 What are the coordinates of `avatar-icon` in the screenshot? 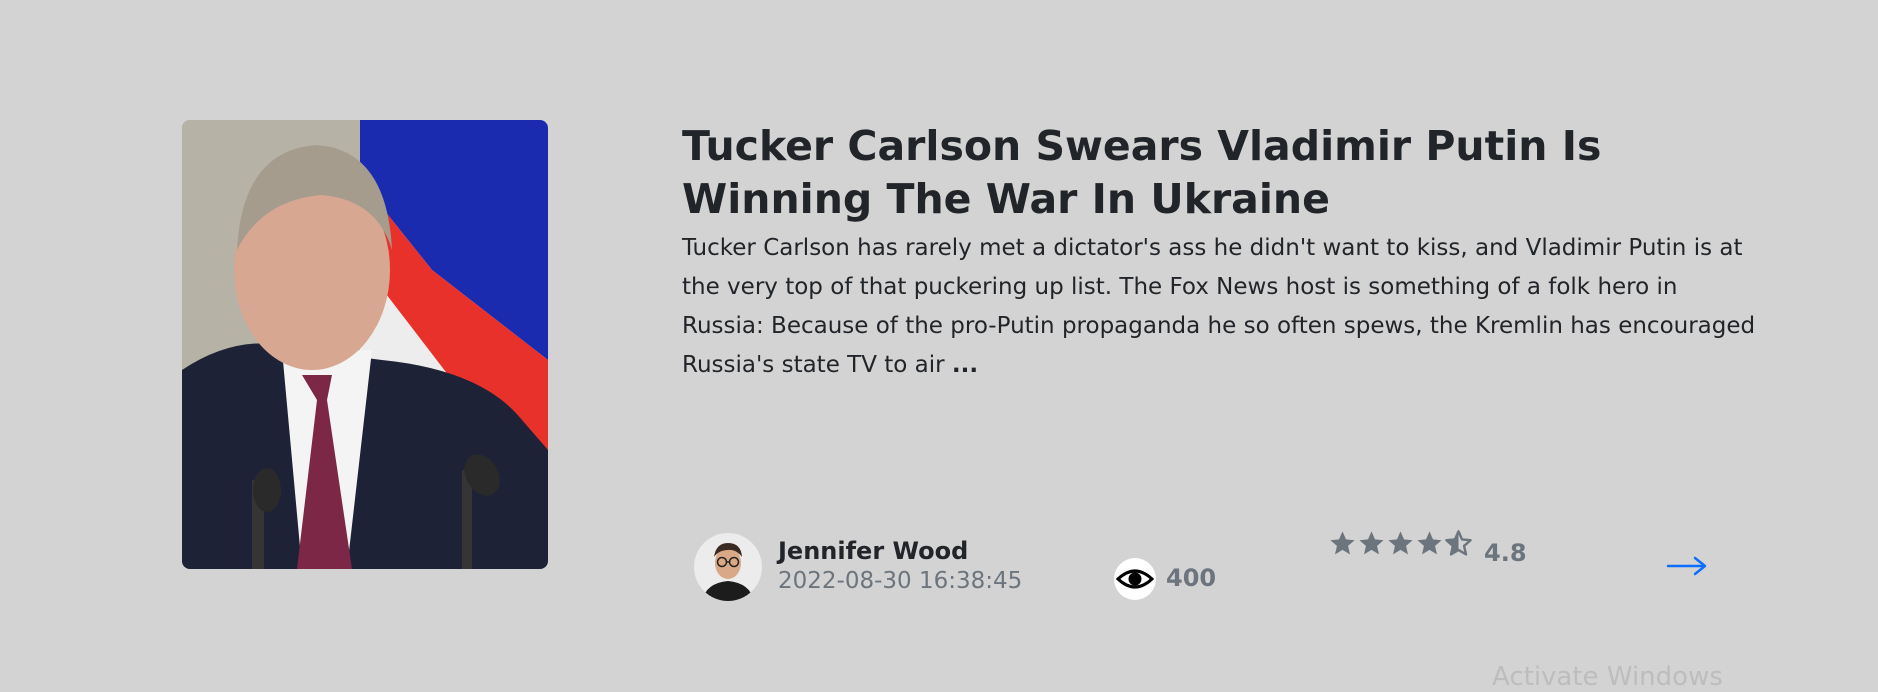 It's located at (728, 567).